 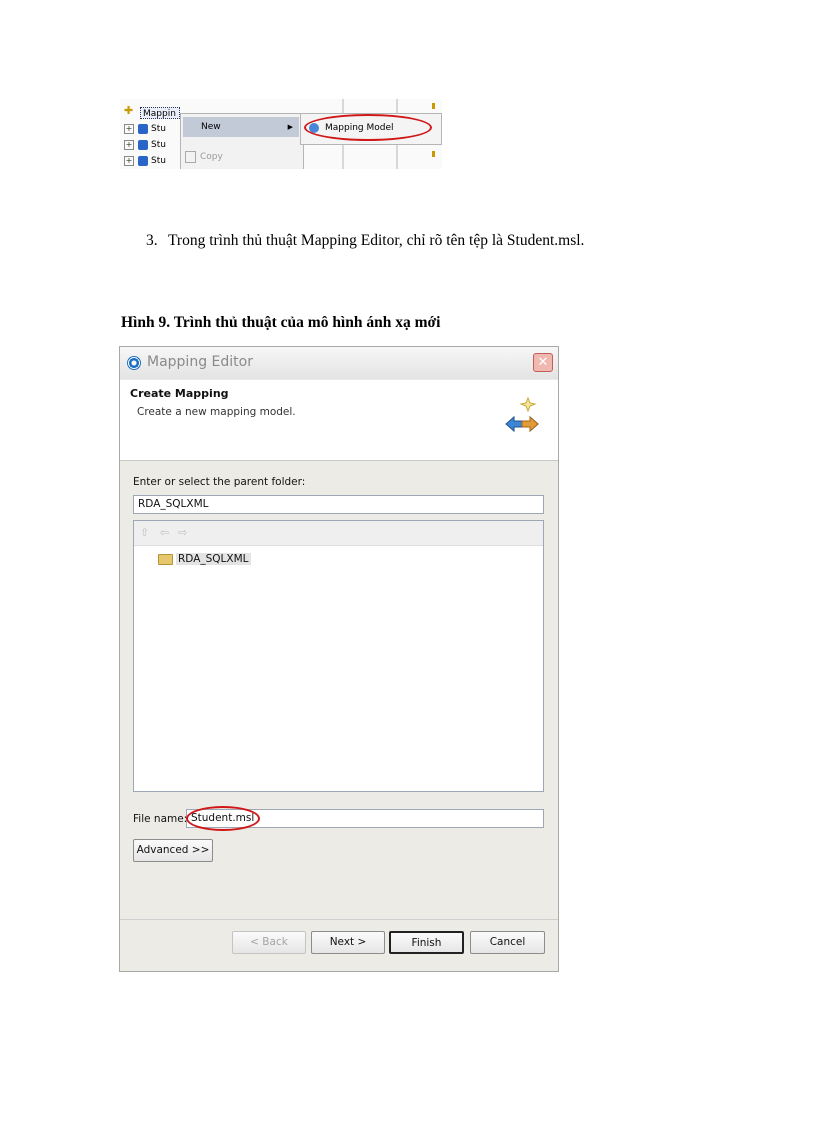 I want to click on close-icon: ✕, so click(x=543, y=362).